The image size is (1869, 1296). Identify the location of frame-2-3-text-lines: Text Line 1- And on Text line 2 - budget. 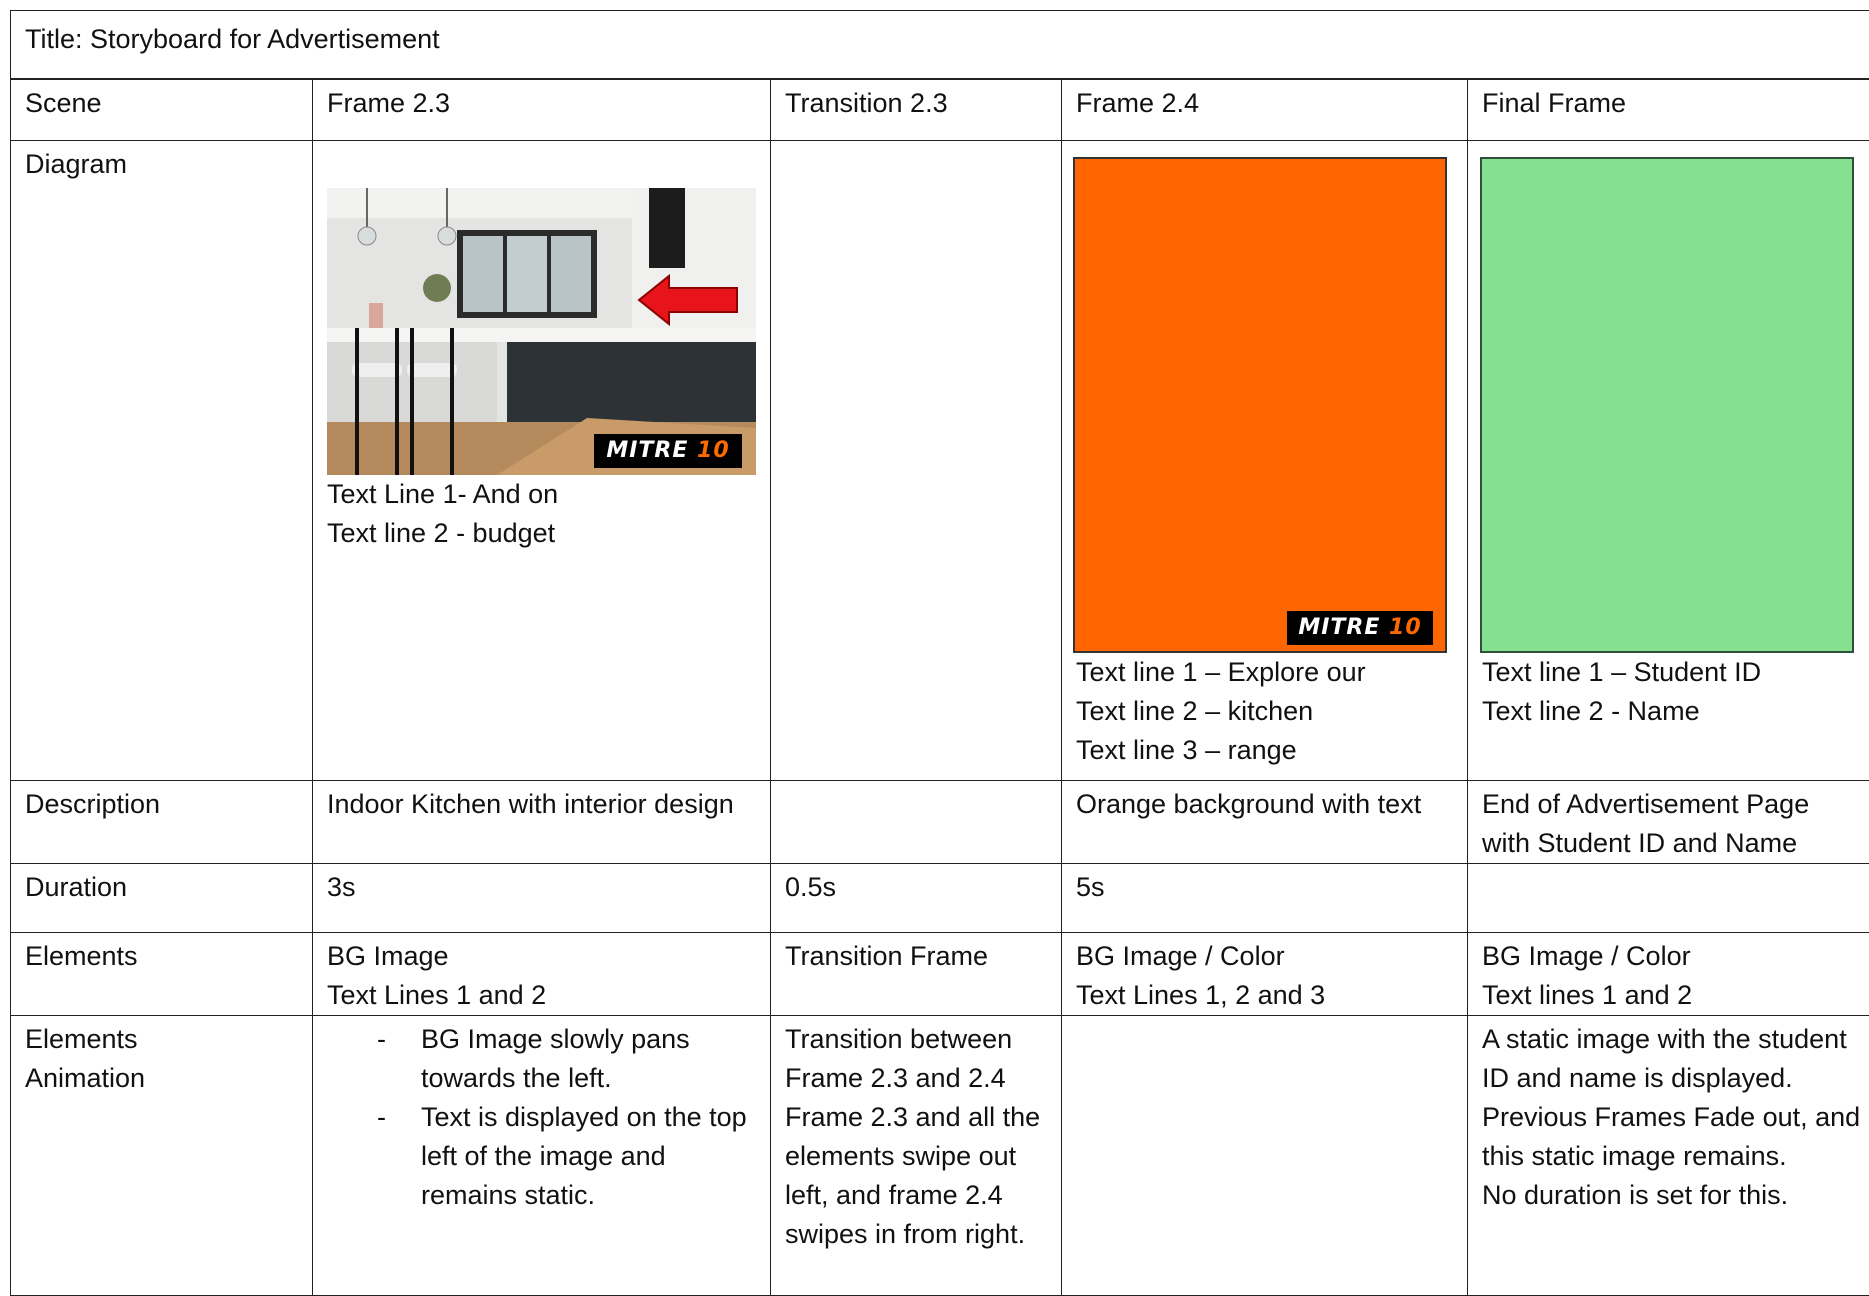
(541, 514).